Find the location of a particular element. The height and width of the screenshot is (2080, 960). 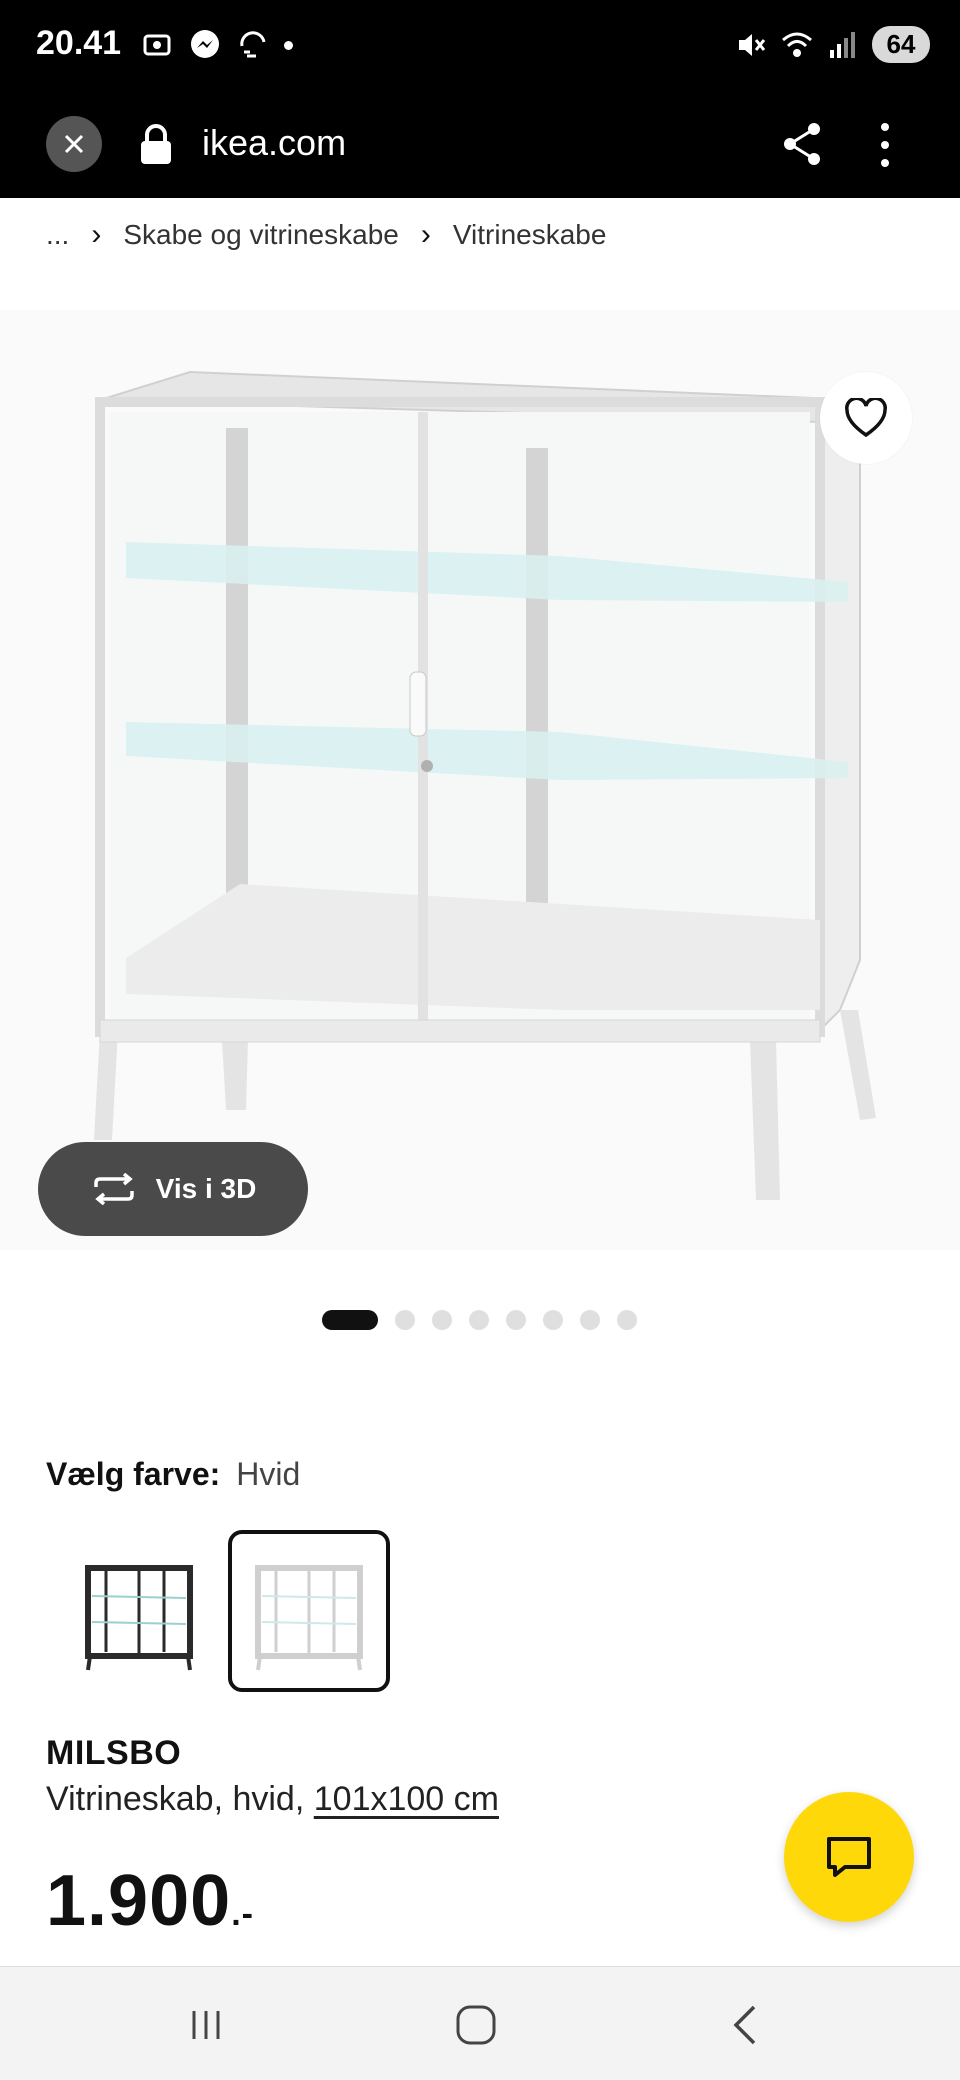

home-button is located at coordinates (476, 2025).